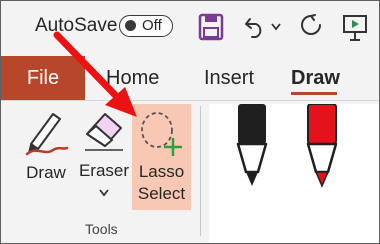 This screenshot has width=380, height=244. Describe the element at coordinates (355, 28) in the screenshot. I see `present-icon` at that location.